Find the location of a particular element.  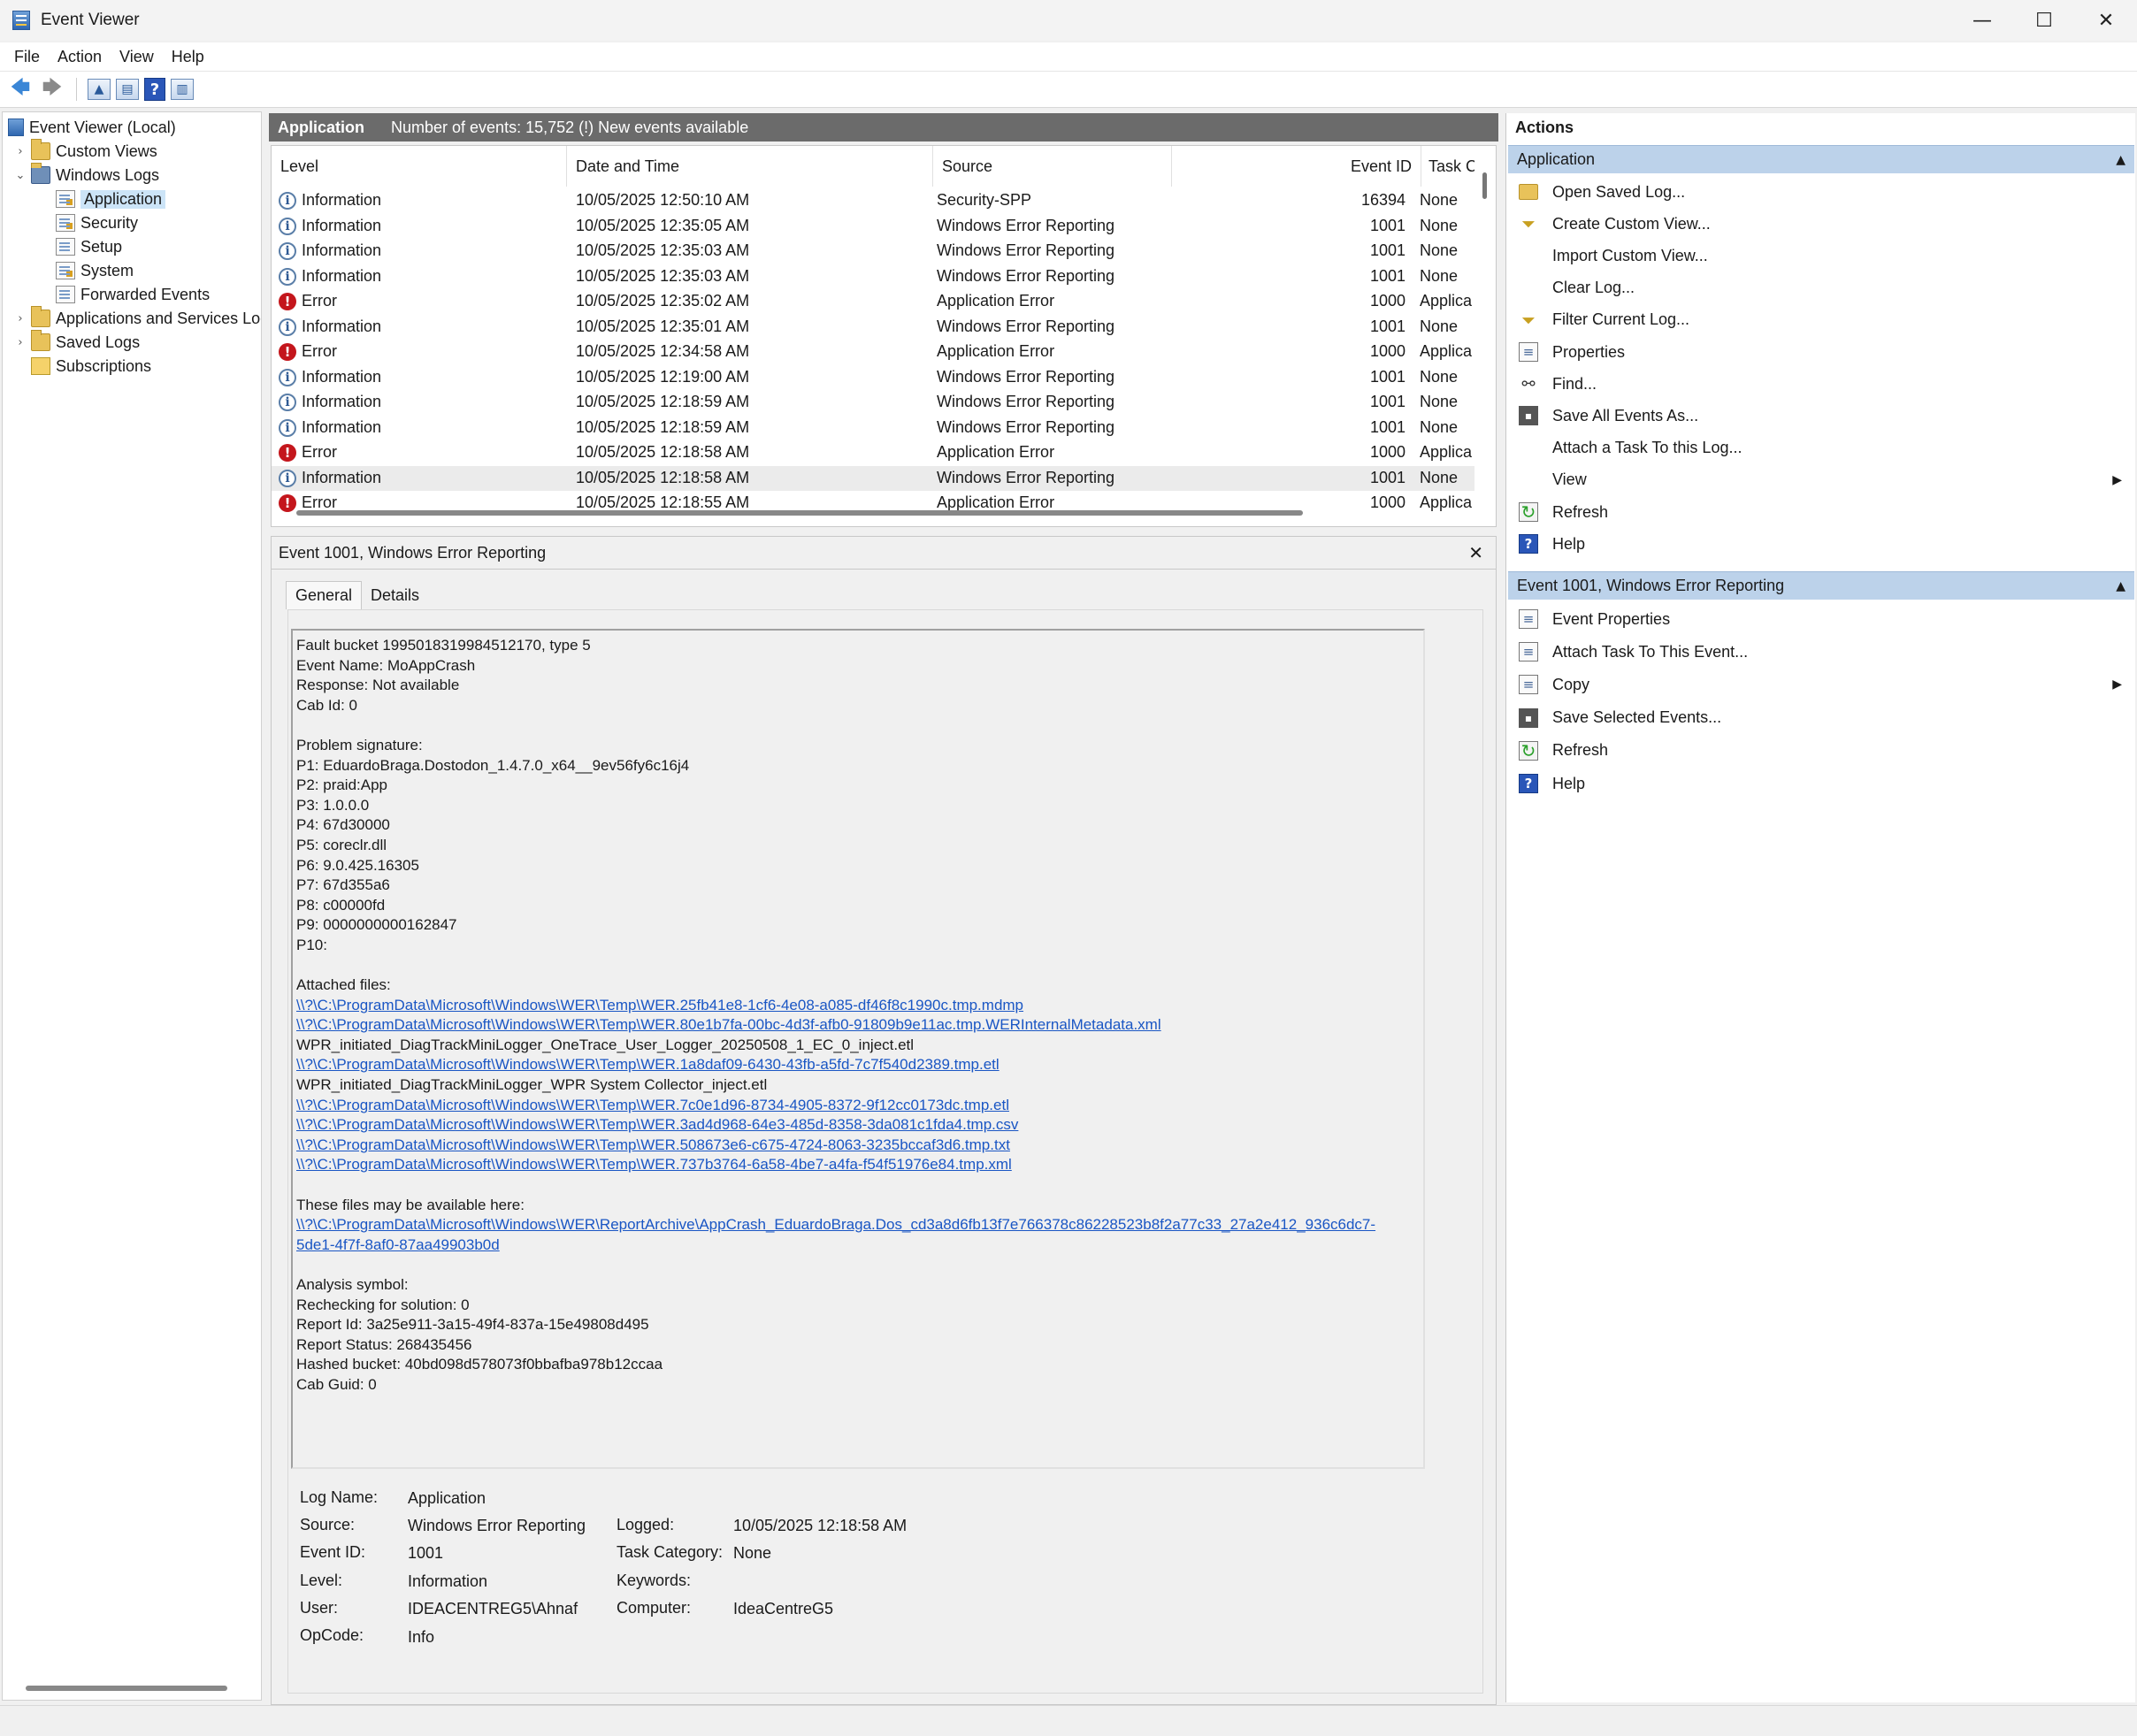

action-copy: Copy ▶ is located at coordinates (1820, 684).